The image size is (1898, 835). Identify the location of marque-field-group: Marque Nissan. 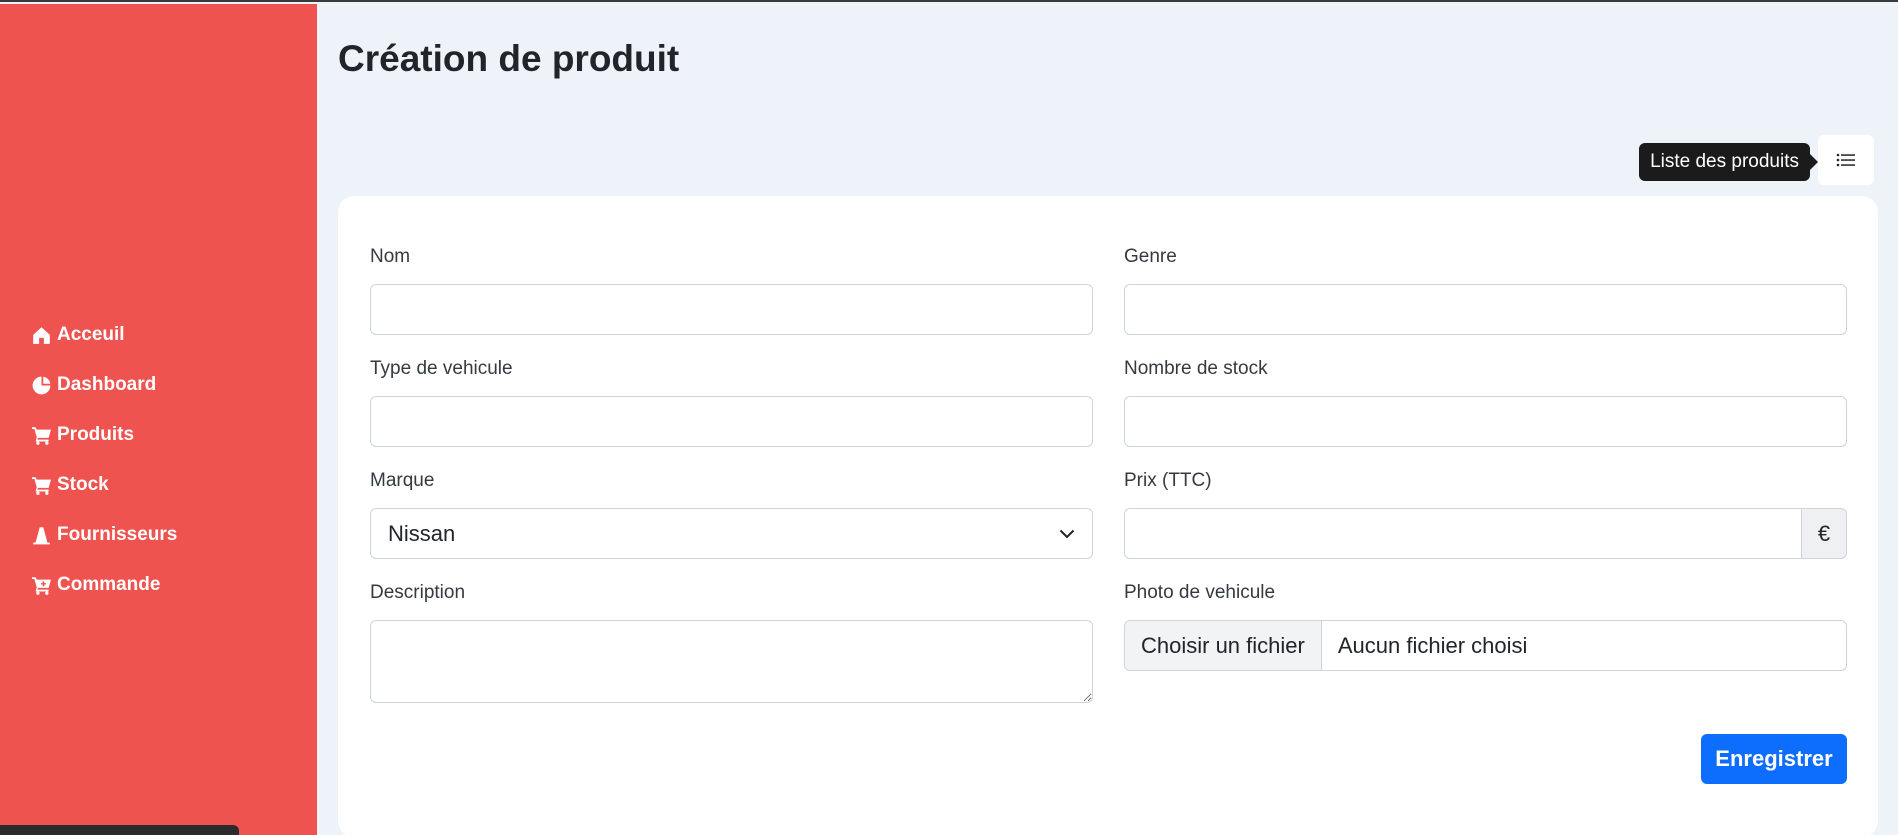
(731, 513).